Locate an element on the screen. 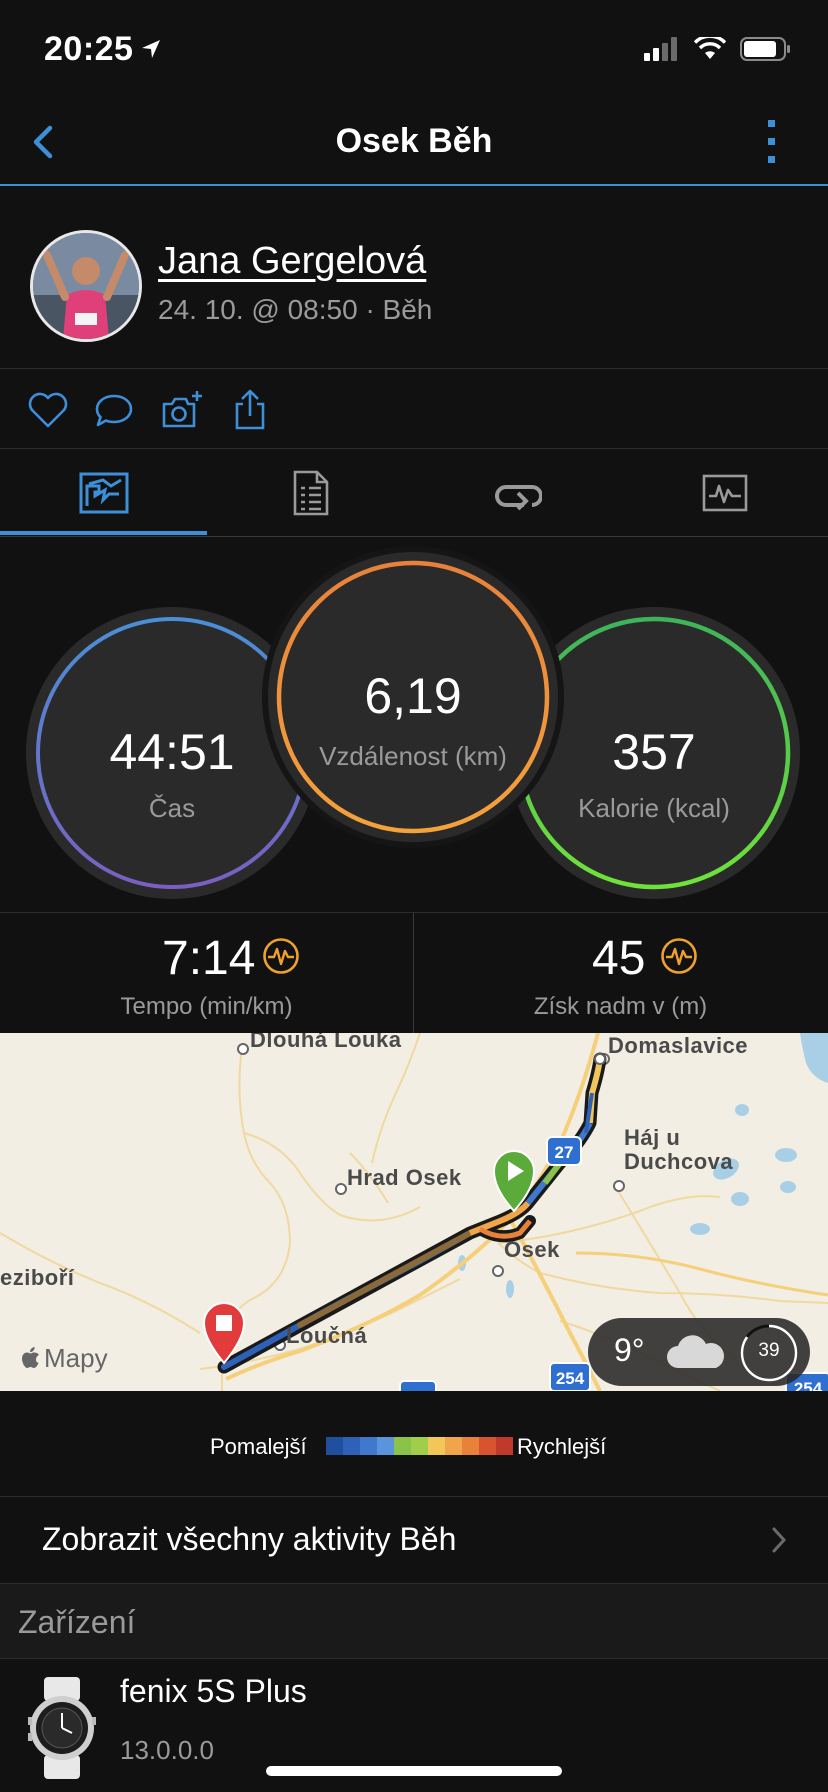 This screenshot has height=1792, width=828. chart-icon is located at coordinates (724, 493).